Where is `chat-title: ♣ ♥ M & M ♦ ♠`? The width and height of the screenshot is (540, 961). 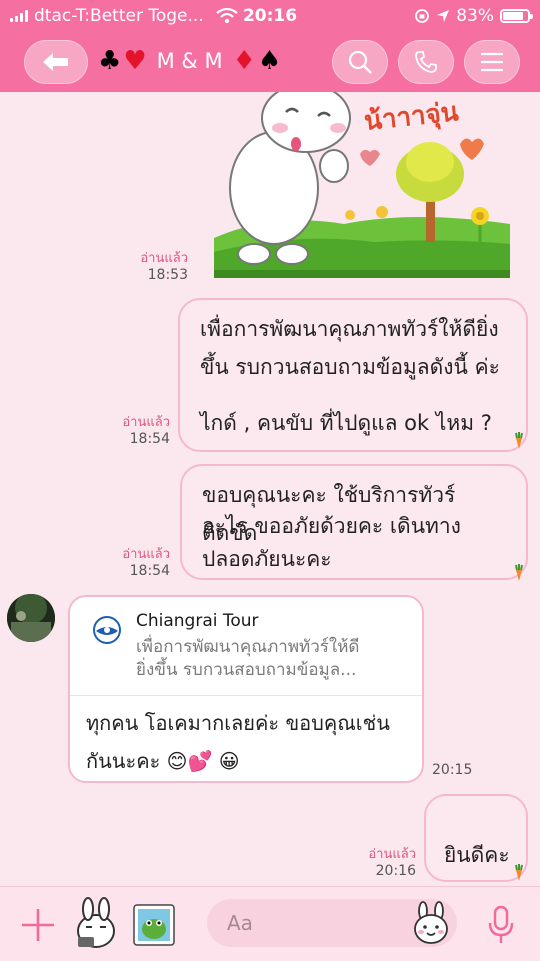 chat-title: ♣ ♥ M & M ♦ ♠ is located at coordinates (189, 61).